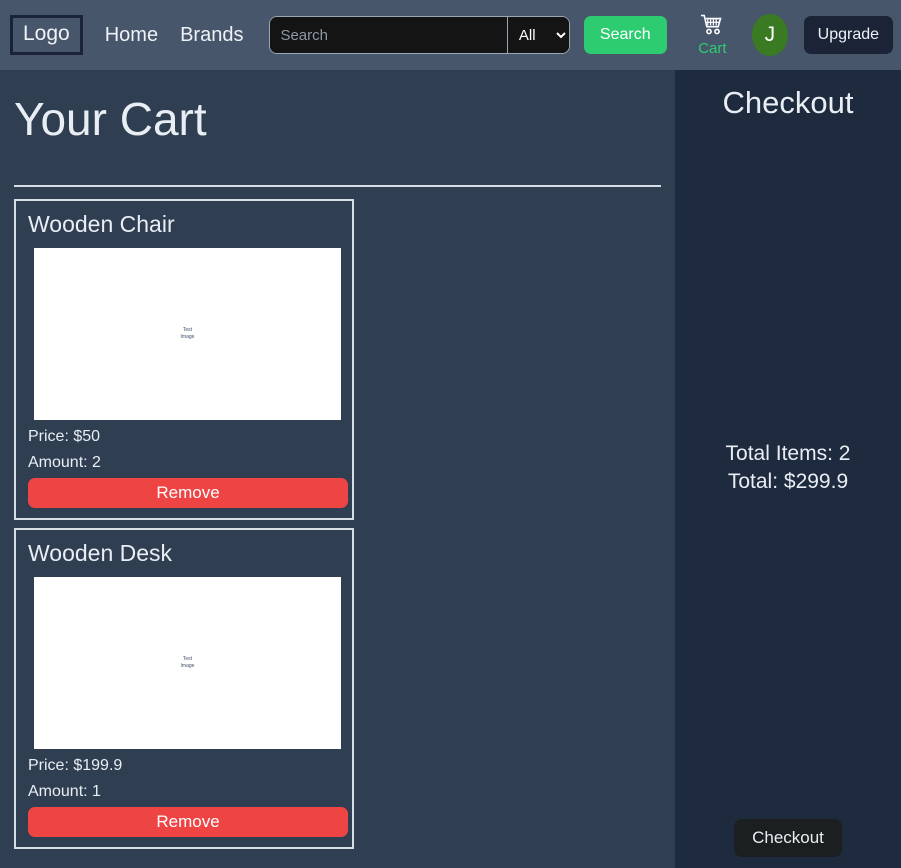 The image size is (901, 868). Describe the element at coordinates (64, 437) in the screenshot. I see `cart-item-price: Price: $50` at that location.